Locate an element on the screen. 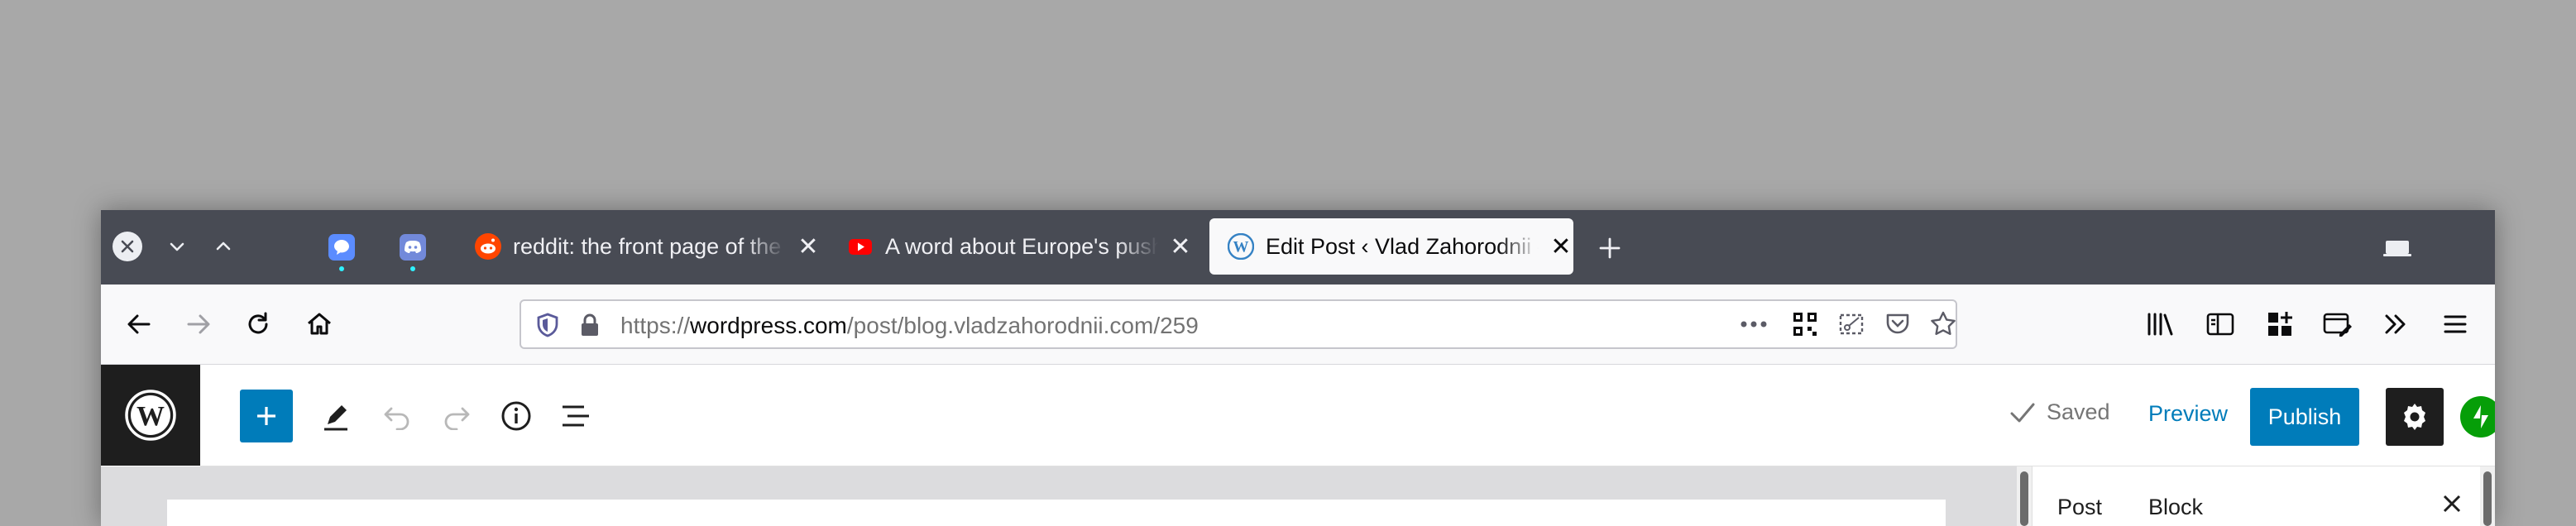 Image resolution: width=2576 pixels, height=526 pixels. window-edit-icon is located at coordinates (2337, 325).